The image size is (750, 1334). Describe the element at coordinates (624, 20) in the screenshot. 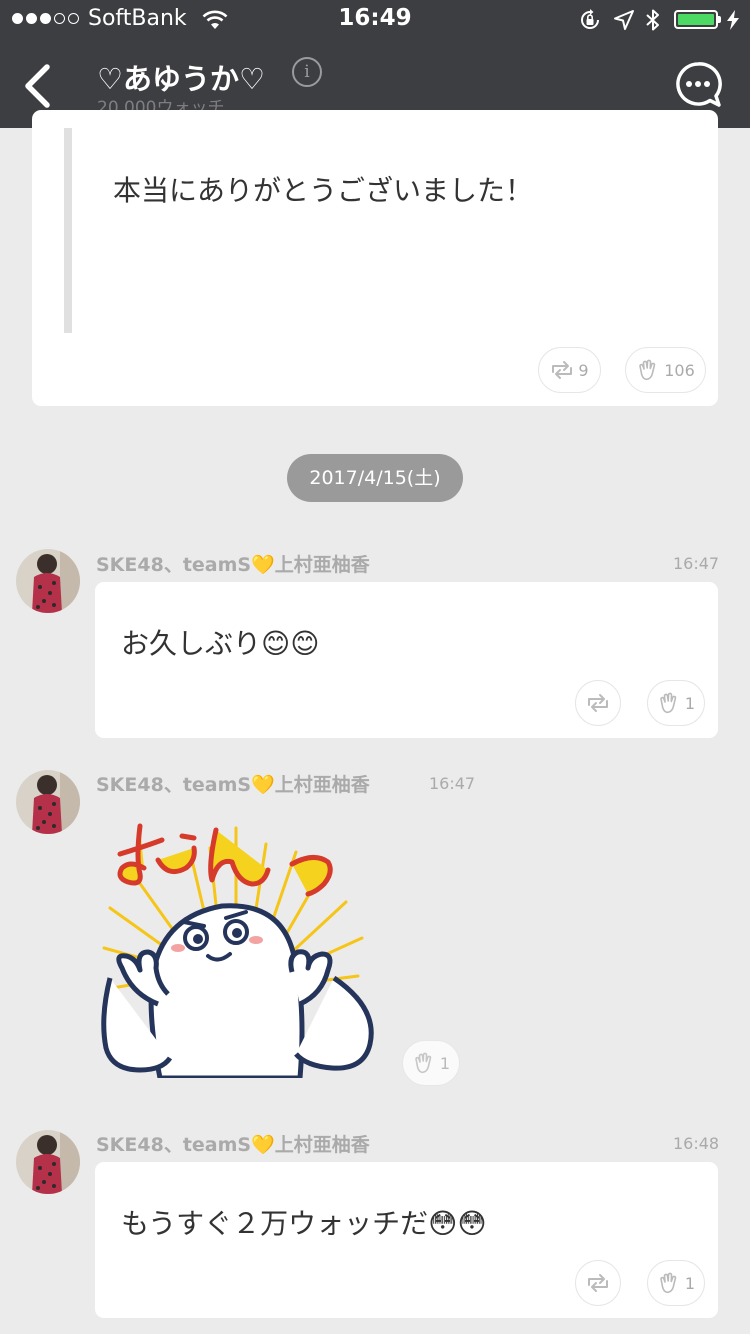

I see `location-icon` at that location.